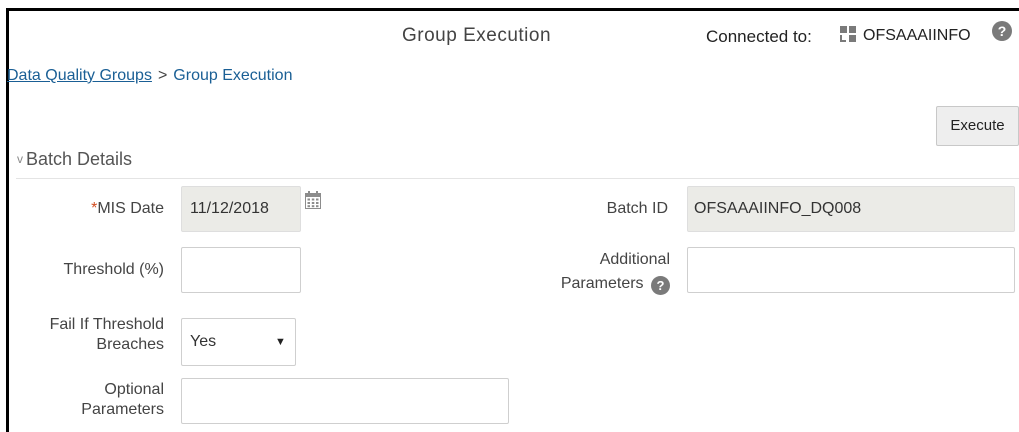  What do you see at coordinates (851, 270) in the screenshot?
I see `additional-parameters-input` at bounding box center [851, 270].